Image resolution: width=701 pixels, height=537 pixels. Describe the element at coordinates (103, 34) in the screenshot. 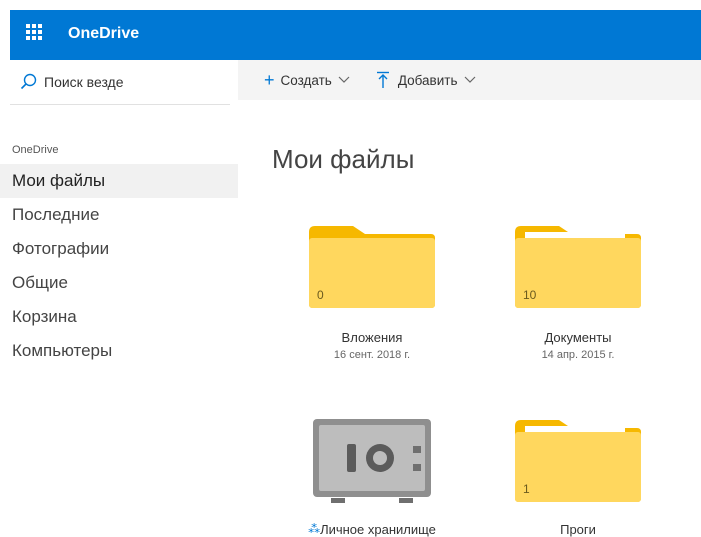

I see `app-title: OneDrive` at that location.